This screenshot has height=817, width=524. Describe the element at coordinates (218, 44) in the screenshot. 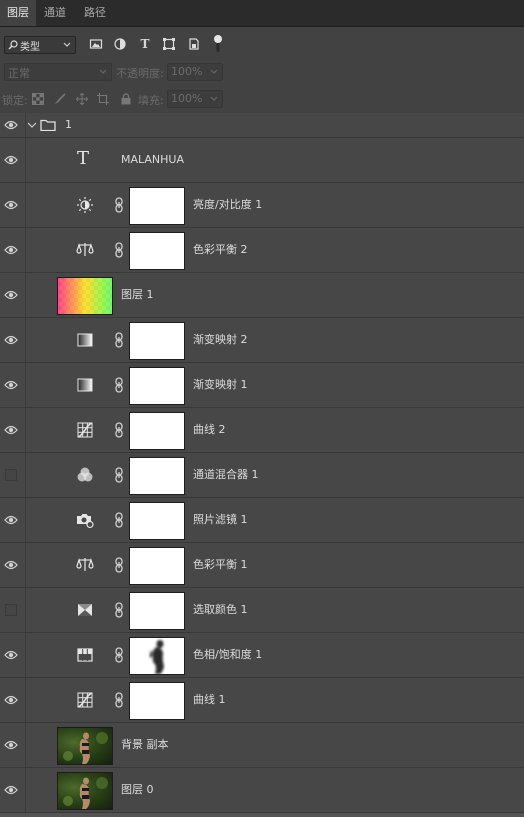

I see `filter-toggle-icon` at that location.